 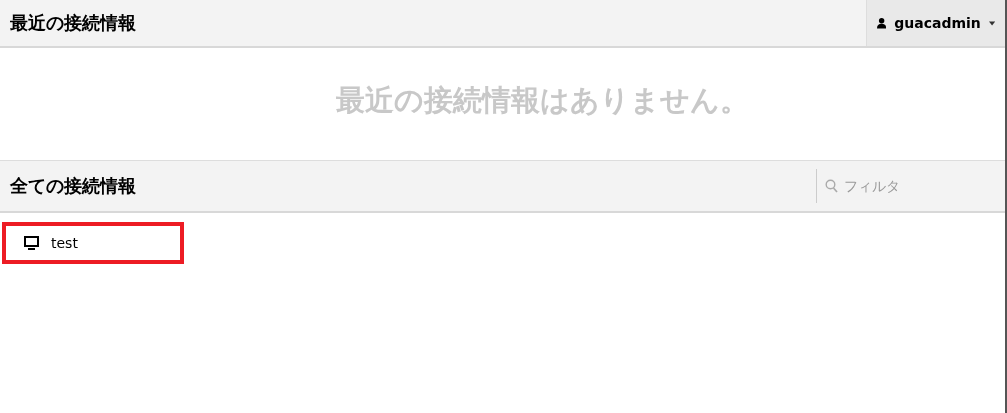 I want to click on user-icon, so click(x=882, y=23).